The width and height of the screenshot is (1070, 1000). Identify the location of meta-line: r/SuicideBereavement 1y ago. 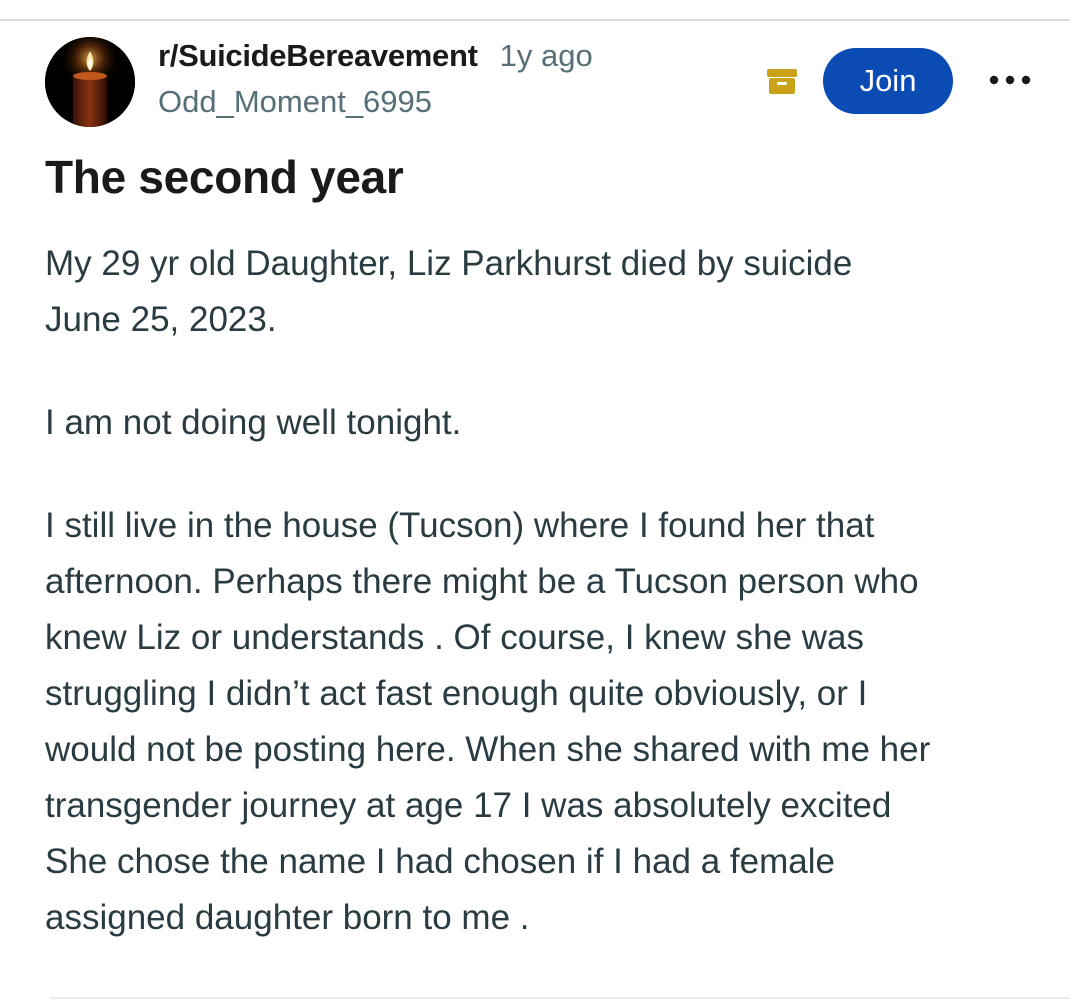
(375, 59).